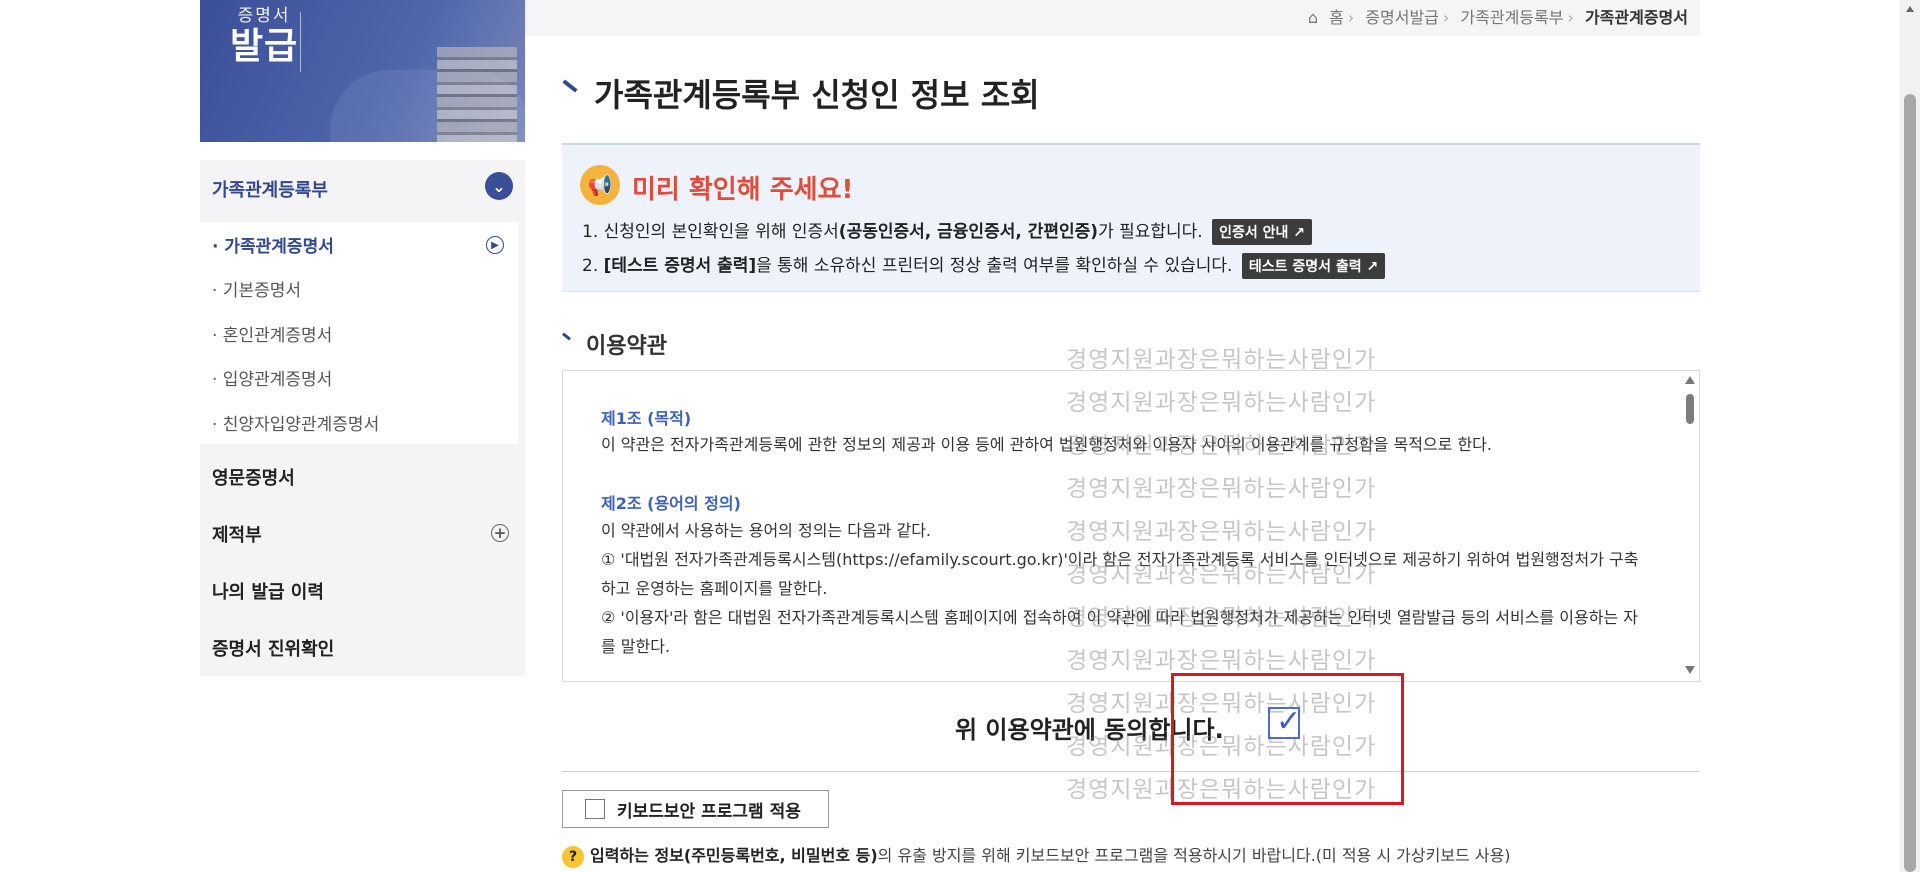 This screenshot has height=872, width=1920. Describe the element at coordinates (272, 377) in the screenshot. I see `sidebar-item-adoption-cert: · 입양관계증명서` at that location.